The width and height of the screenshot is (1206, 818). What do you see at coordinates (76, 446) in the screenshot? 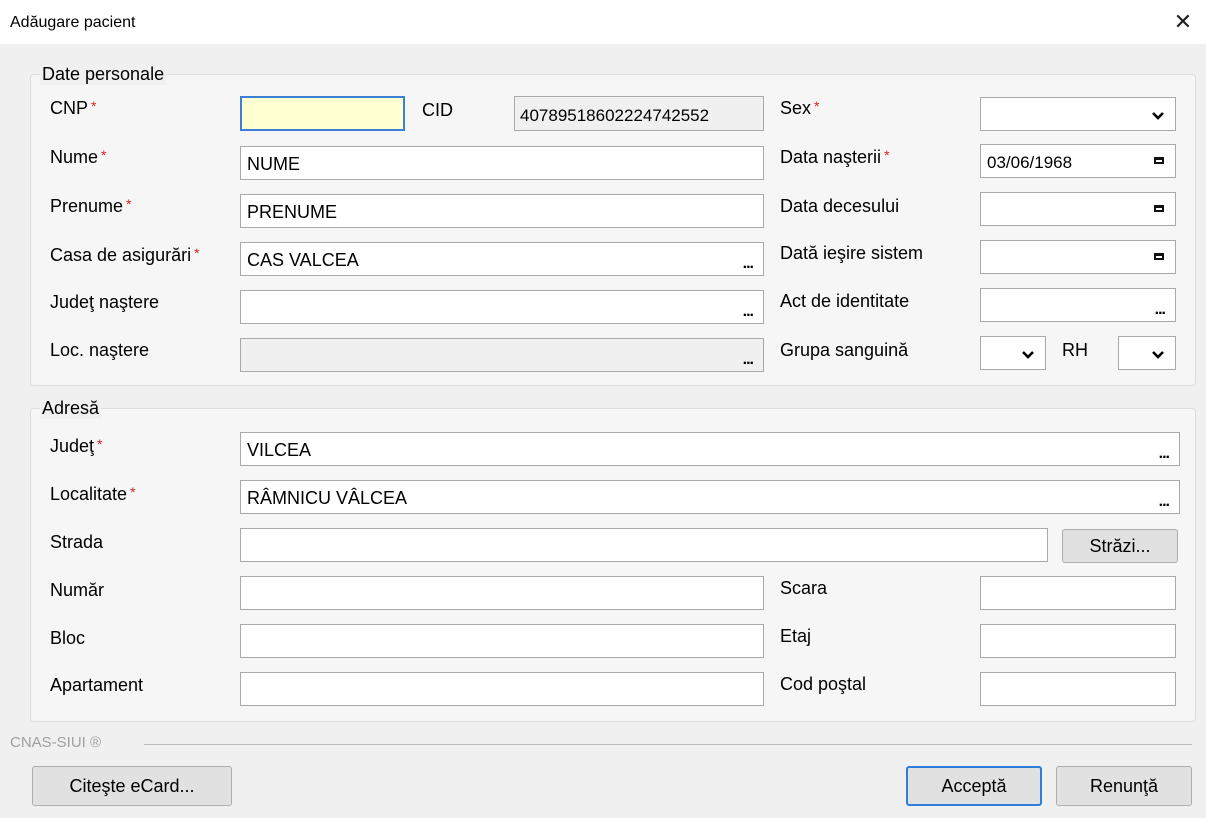
I see `judet-label: Judeţ *` at bounding box center [76, 446].